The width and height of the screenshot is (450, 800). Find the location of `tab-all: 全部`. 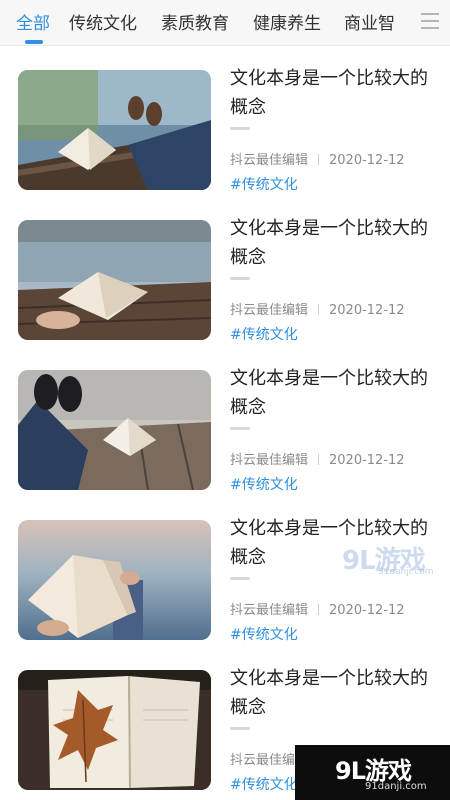

tab-all: 全部 is located at coordinates (33, 21).